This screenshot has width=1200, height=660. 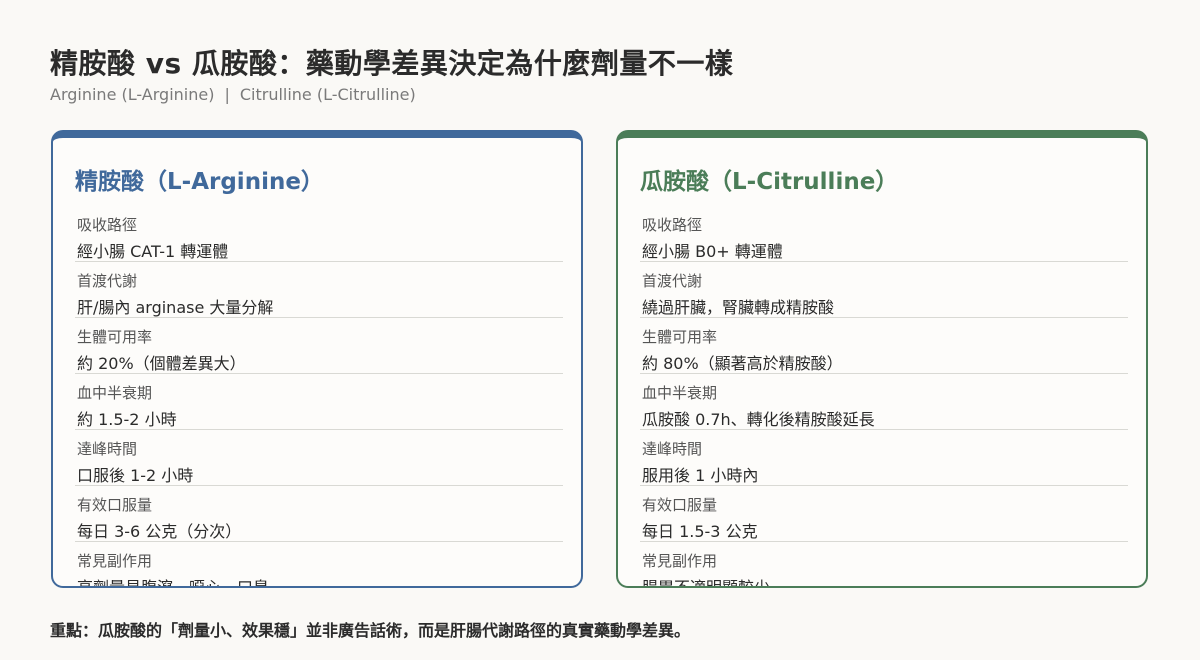 I want to click on row-value: 腸胃不適明顯較少, so click(x=706, y=583).